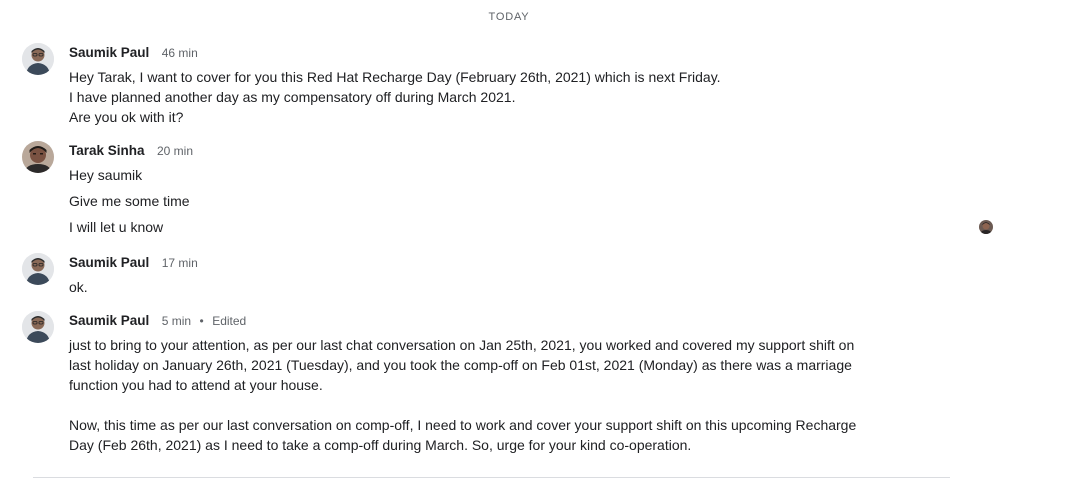  I want to click on message-text: Give me some time, so click(129, 201).